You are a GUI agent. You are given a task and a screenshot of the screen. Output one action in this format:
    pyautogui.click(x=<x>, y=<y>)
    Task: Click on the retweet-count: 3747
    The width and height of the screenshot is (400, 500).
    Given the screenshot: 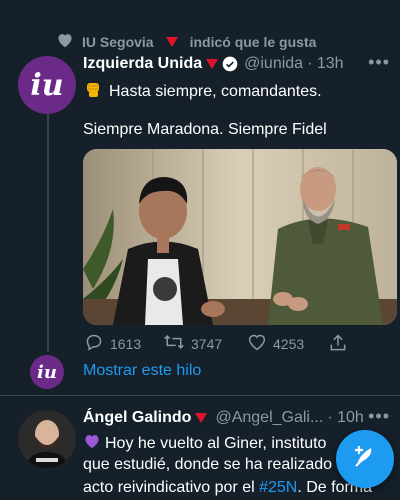 What is the action you would take?
    pyautogui.click(x=207, y=343)
    